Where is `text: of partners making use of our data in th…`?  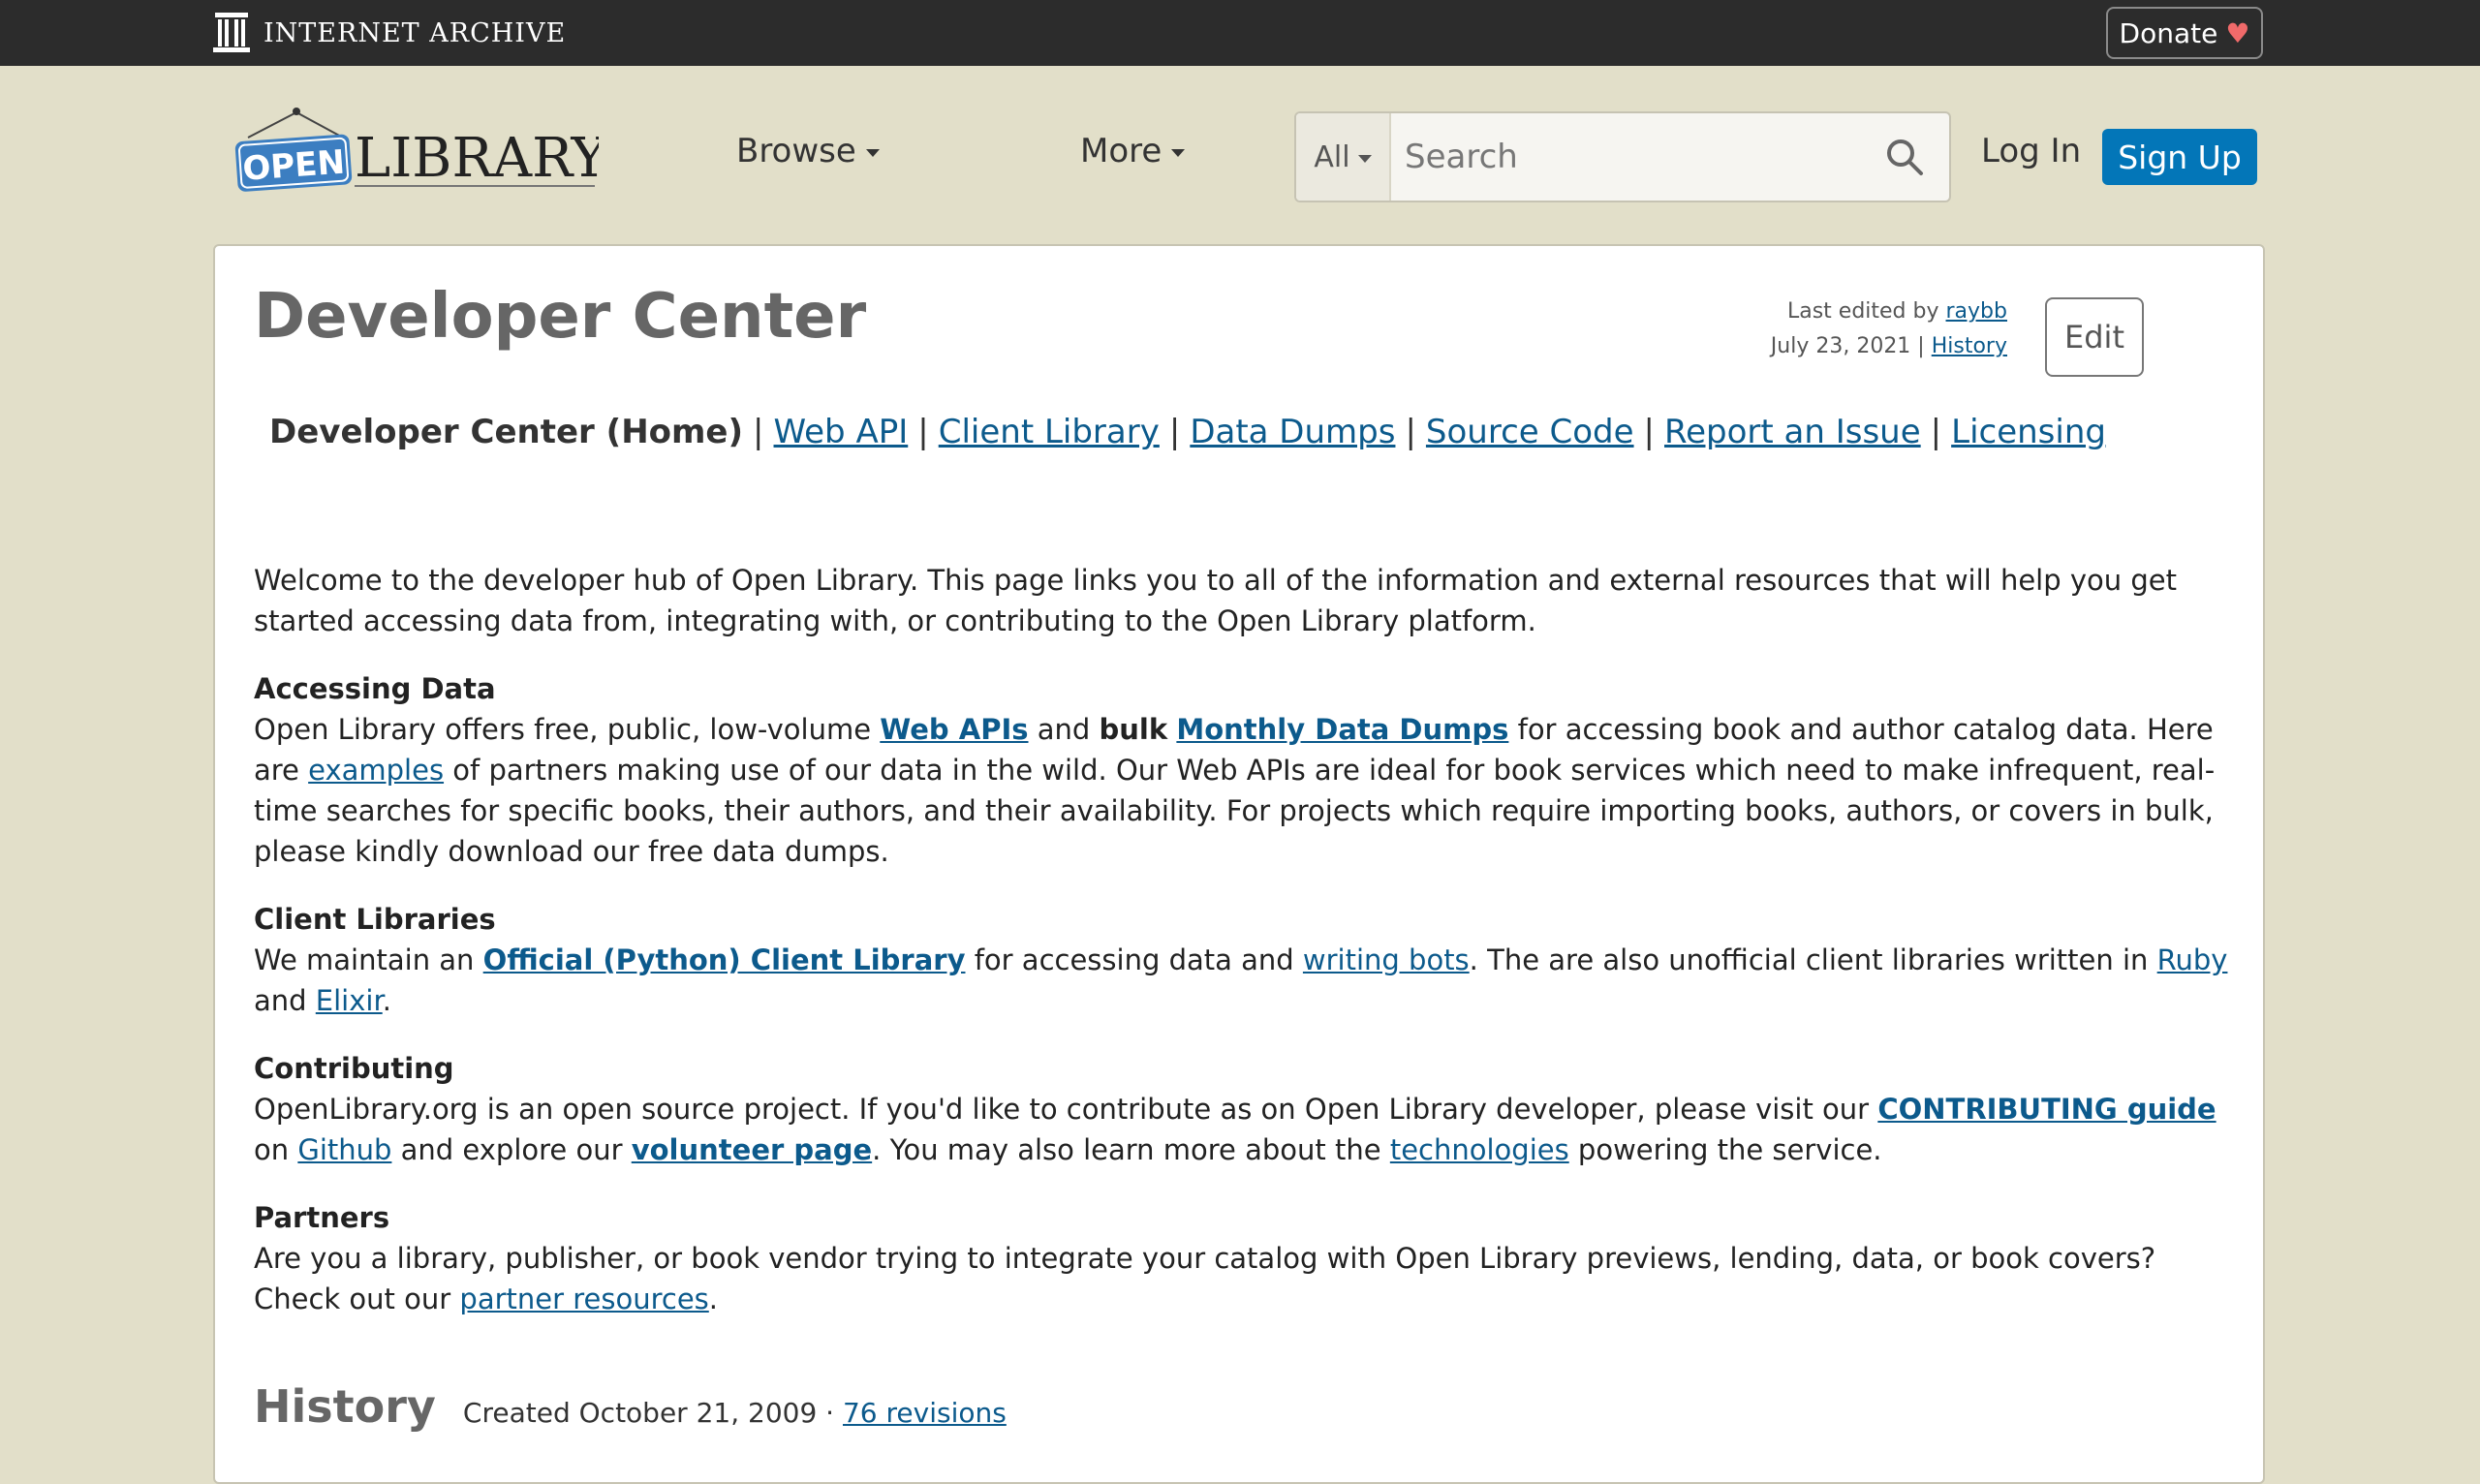
text: of partners making use of our data in th… is located at coordinates (1235, 811).